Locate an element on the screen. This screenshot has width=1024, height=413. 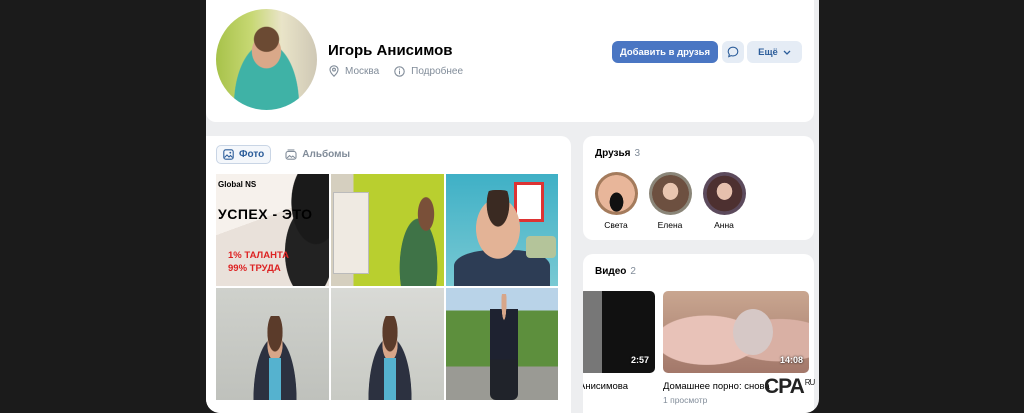
tab-photos: Фото is located at coordinates (244, 154).